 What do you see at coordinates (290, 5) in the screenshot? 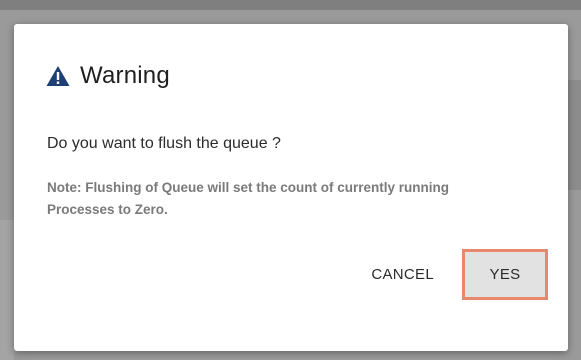
I see `backdrop` at bounding box center [290, 5].